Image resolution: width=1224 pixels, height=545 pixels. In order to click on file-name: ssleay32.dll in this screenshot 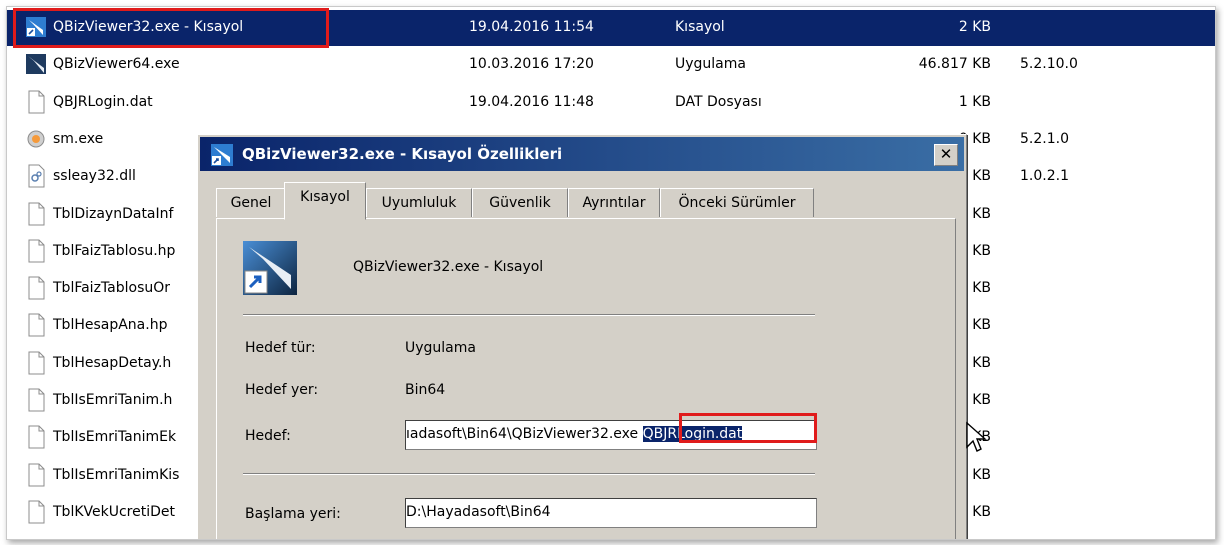, I will do `click(94, 176)`.